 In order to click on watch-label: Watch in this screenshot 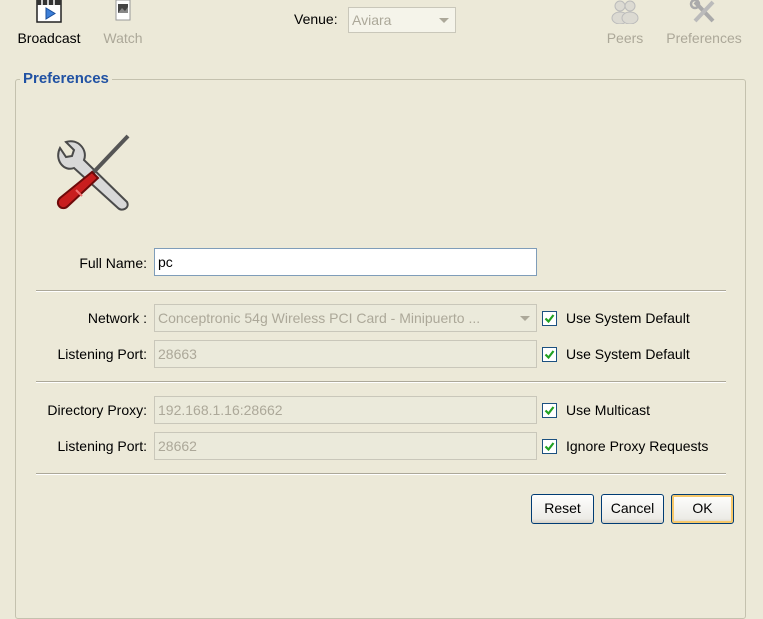, I will do `click(123, 38)`.